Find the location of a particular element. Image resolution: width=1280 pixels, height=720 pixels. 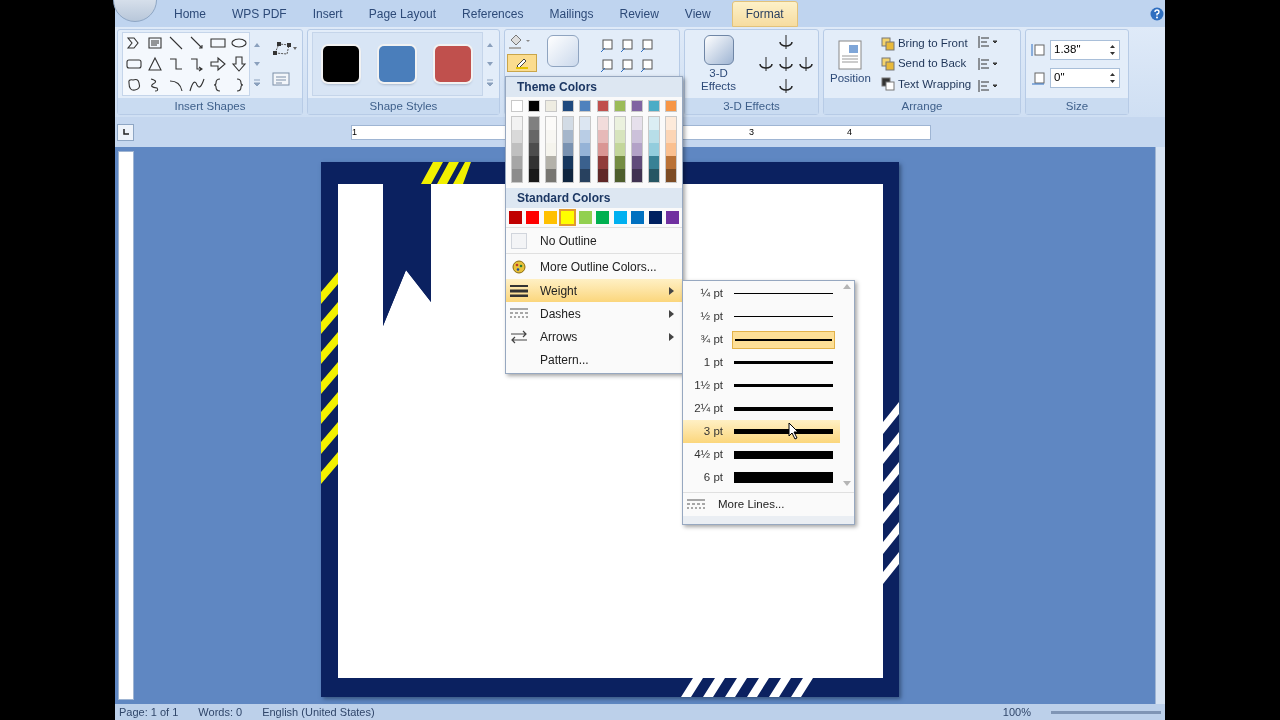

menu-item: Arrows is located at coordinates (594, 336).